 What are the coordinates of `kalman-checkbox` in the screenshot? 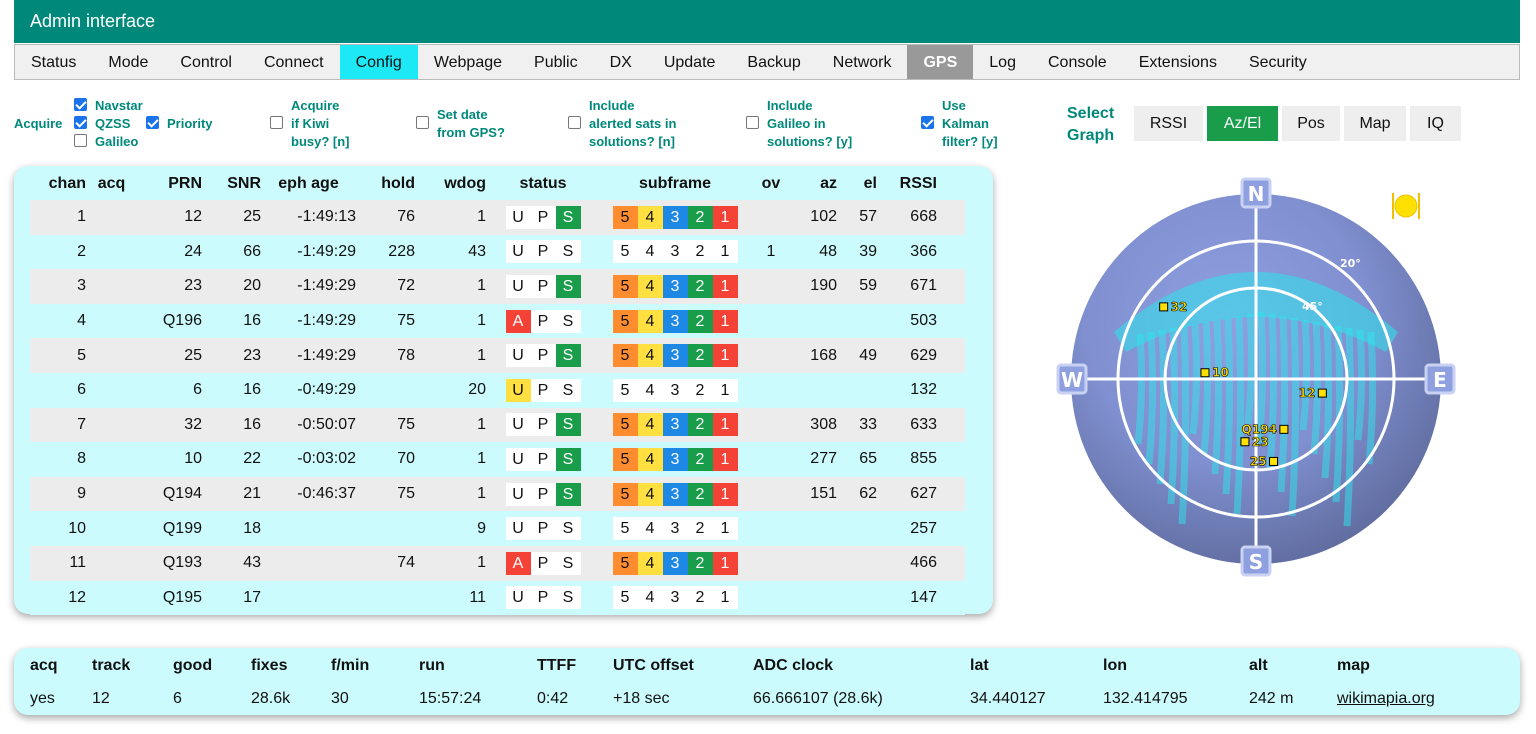 It's located at (927, 122).